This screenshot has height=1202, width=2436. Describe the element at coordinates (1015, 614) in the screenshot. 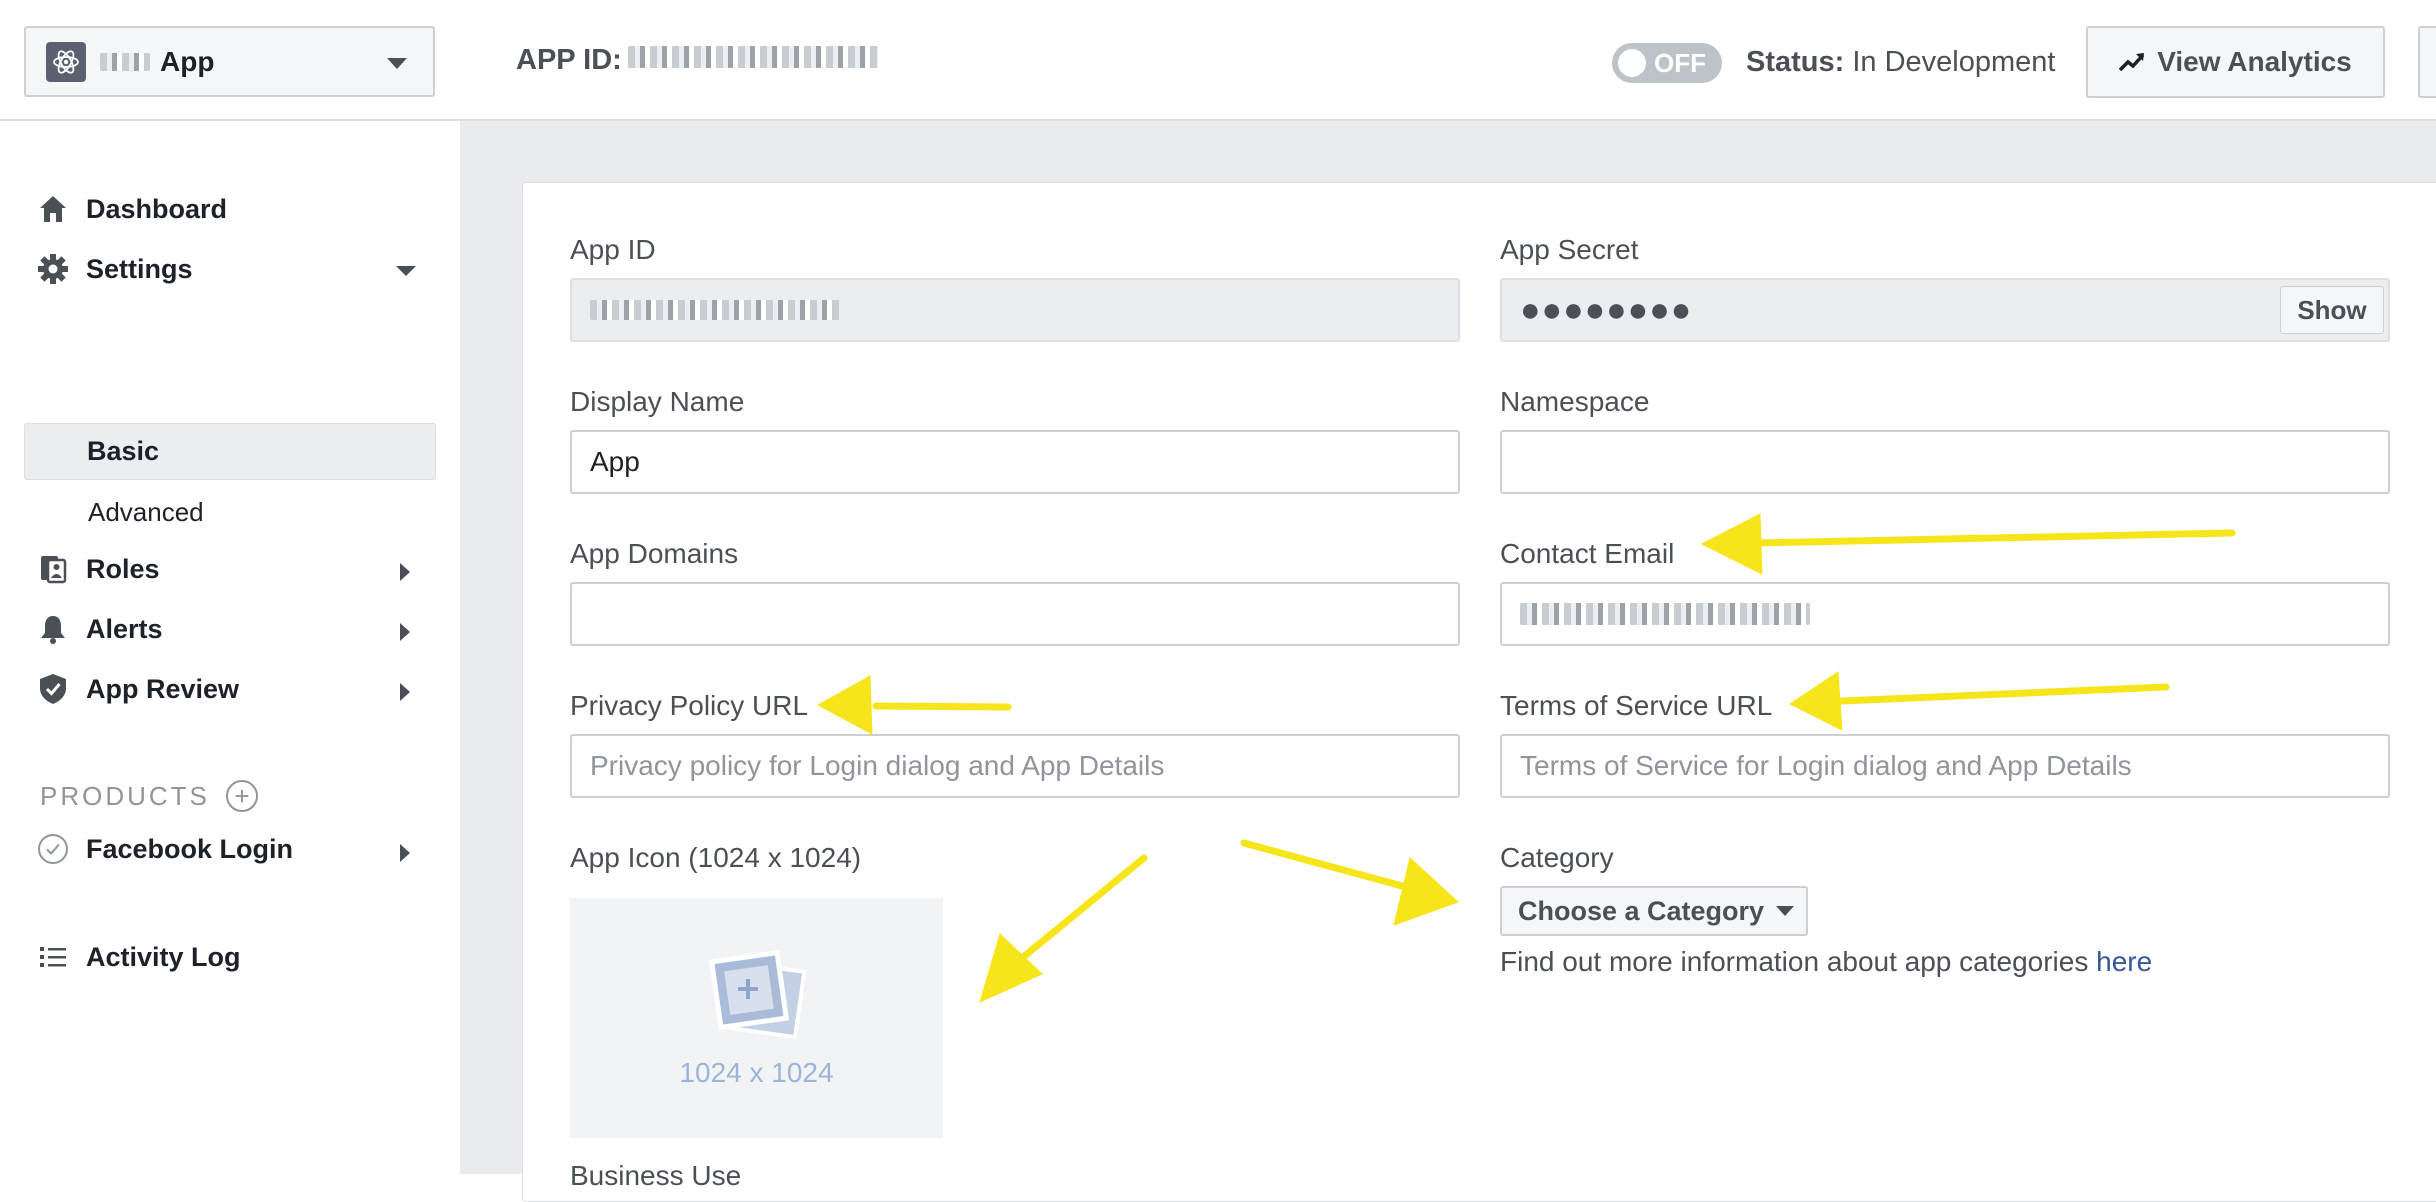

I see `app-domains-input` at that location.